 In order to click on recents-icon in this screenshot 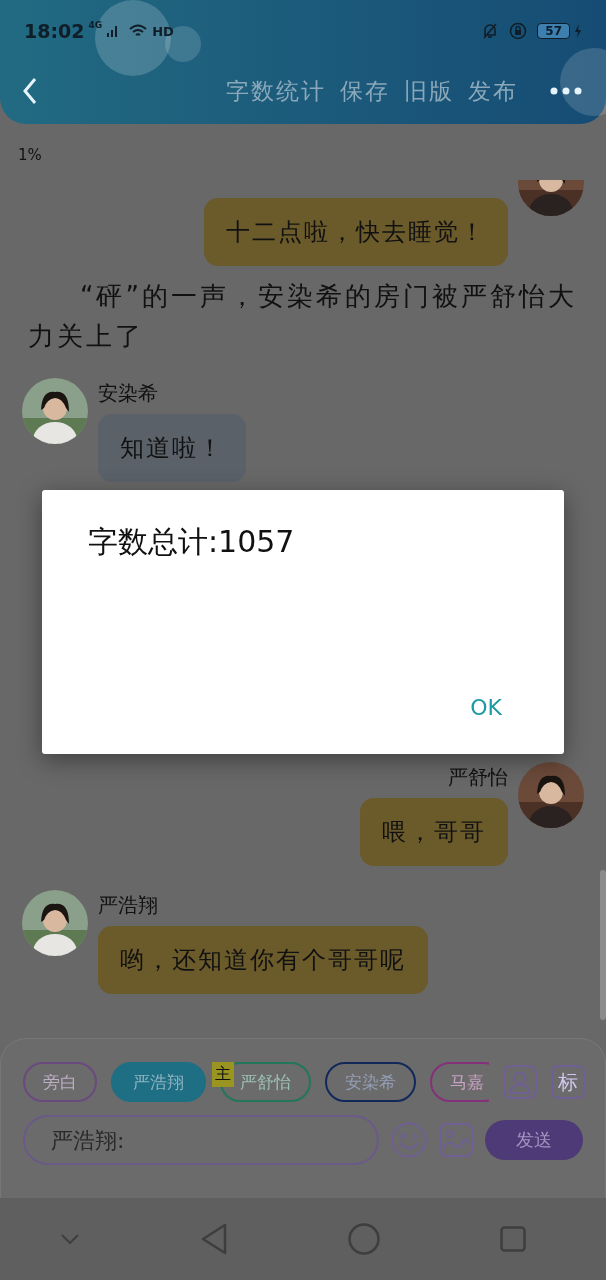, I will do `click(513, 1239)`.